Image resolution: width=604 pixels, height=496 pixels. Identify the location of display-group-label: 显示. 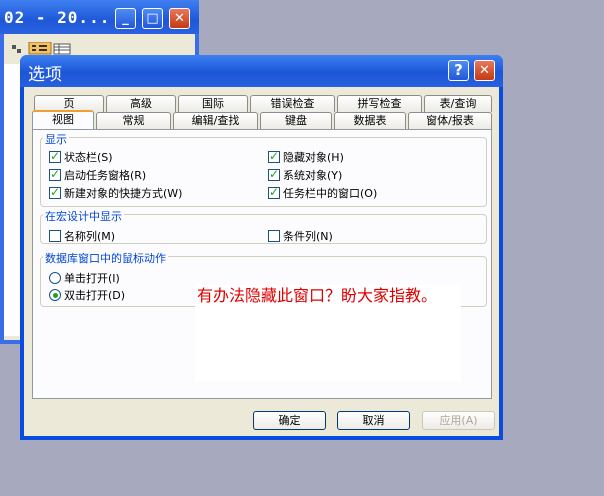
(56, 139).